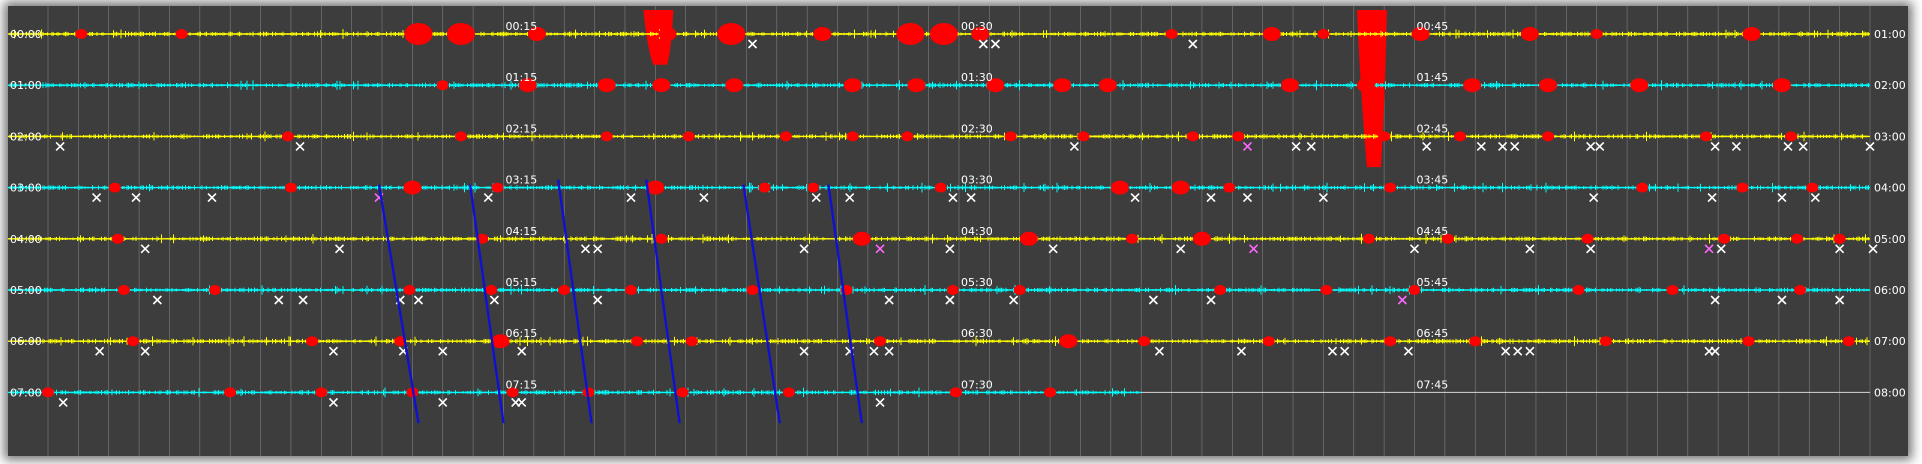 This screenshot has width=1922, height=464. I want to click on quarter-hour-label: 00:30, so click(977, 26).